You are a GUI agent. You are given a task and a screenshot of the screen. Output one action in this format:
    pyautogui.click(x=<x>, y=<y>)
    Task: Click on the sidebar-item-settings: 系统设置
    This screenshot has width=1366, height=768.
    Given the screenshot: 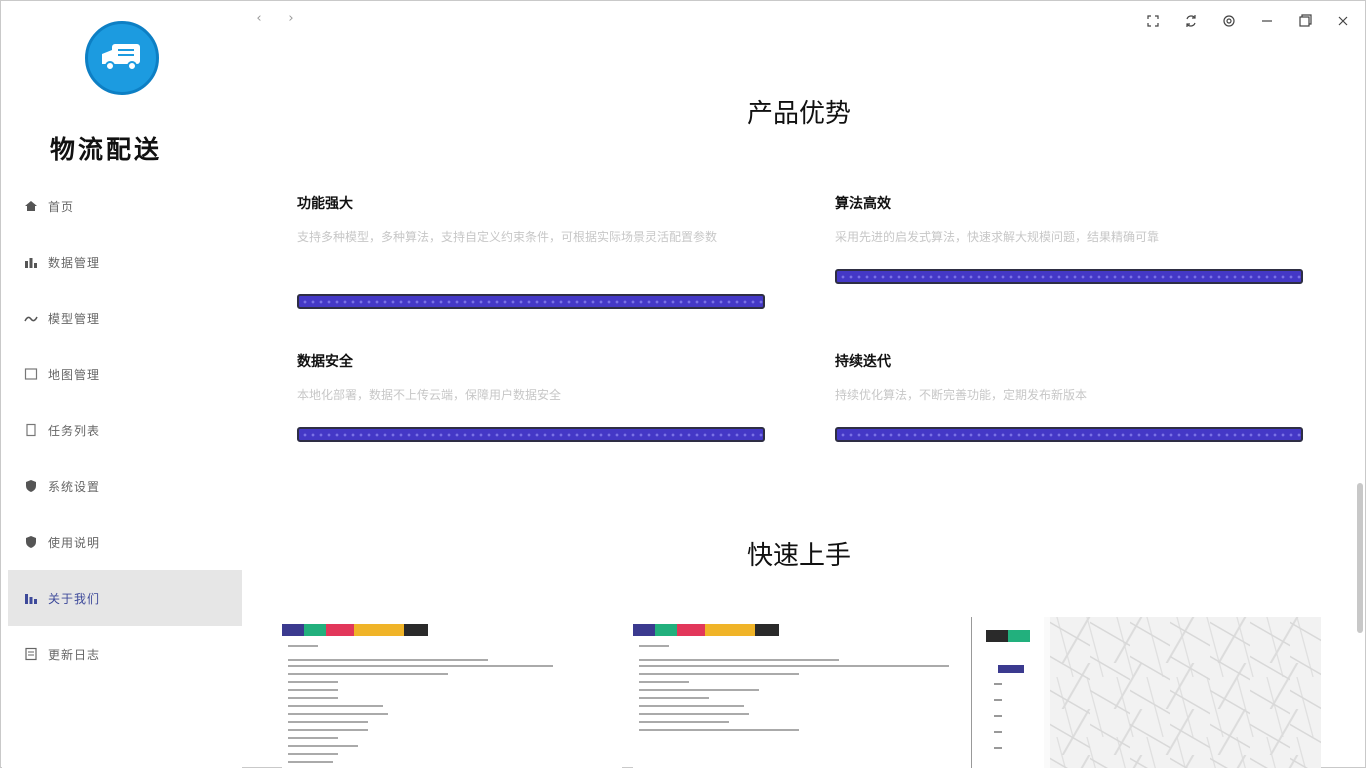 What is the action you would take?
    pyautogui.click(x=125, y=486)
    